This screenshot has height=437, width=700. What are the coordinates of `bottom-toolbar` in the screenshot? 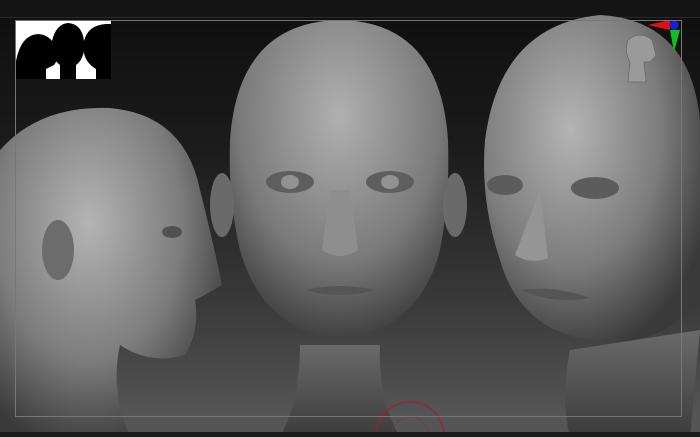 It's located at (350, 434).